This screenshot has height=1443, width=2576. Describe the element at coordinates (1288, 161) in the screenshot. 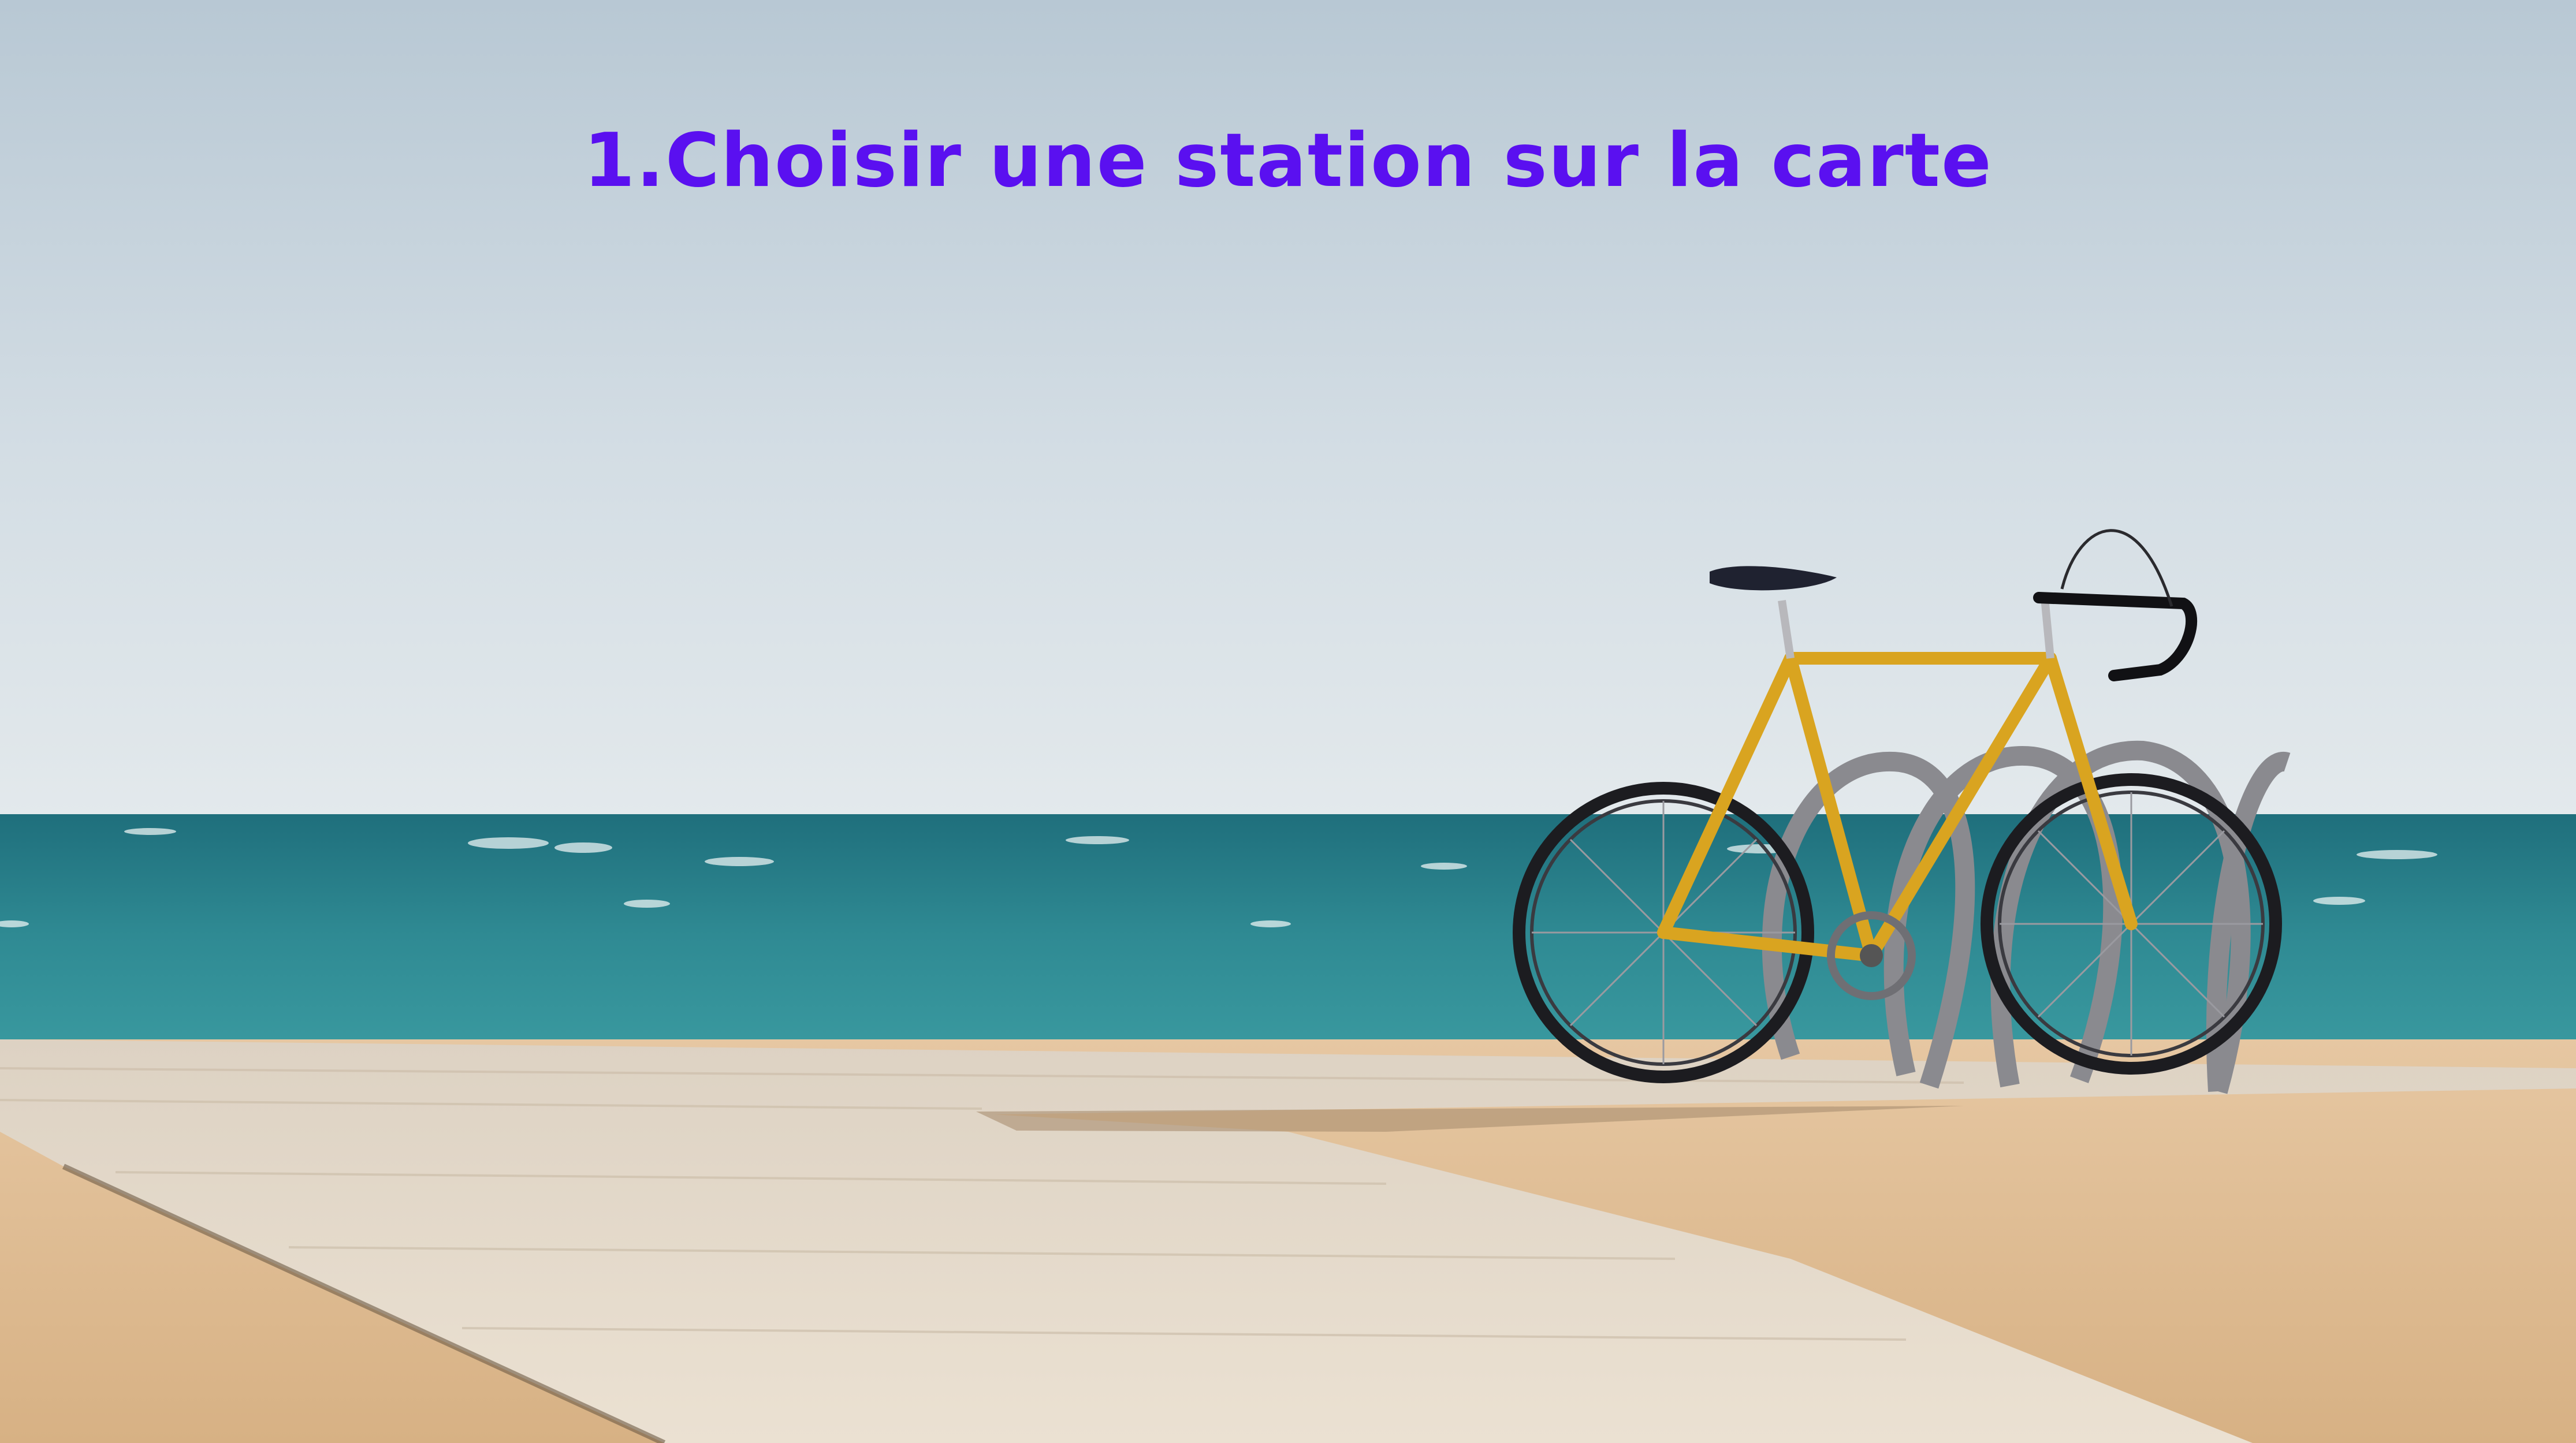

I see `slide-heading: 1.Choisir une station sur la carte` at that location.